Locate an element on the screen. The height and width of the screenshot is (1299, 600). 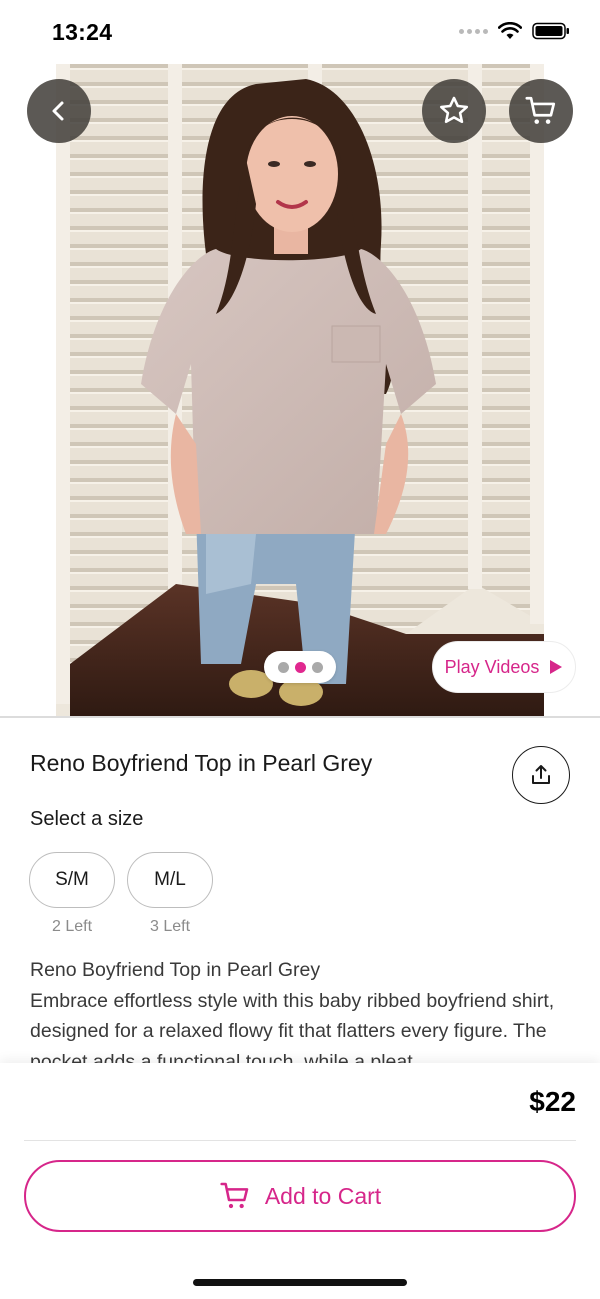
star-icon is located at coordinates (454, 110).